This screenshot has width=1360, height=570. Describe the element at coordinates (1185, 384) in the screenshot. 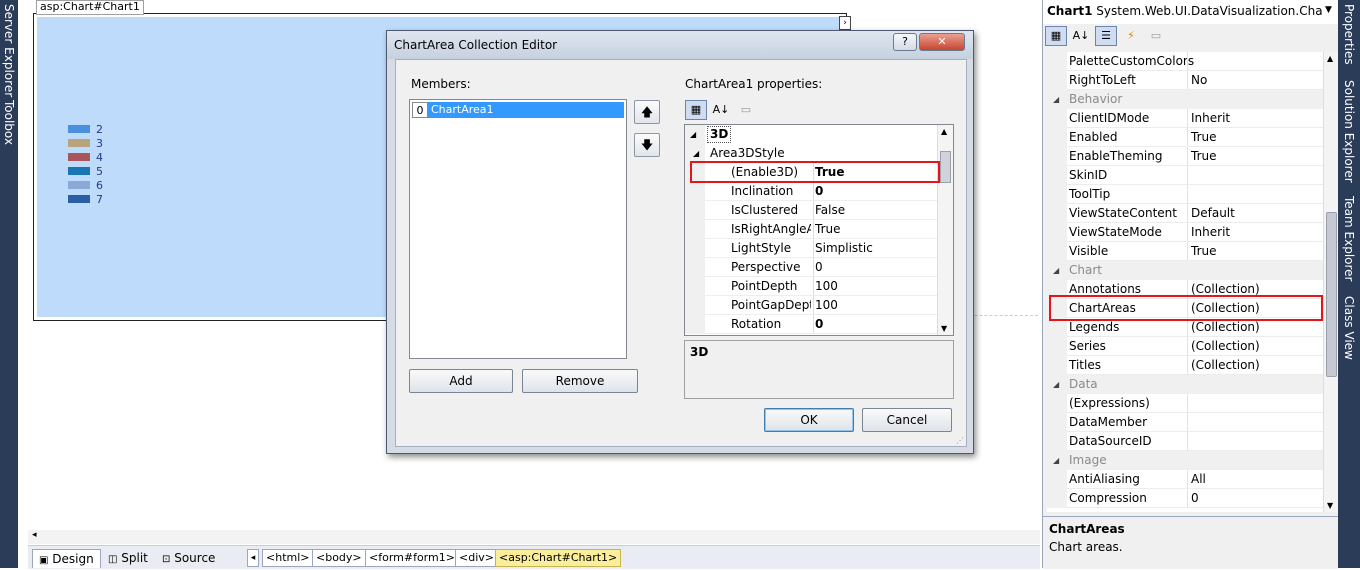

I see `category-row: ◢ Data` at that location.